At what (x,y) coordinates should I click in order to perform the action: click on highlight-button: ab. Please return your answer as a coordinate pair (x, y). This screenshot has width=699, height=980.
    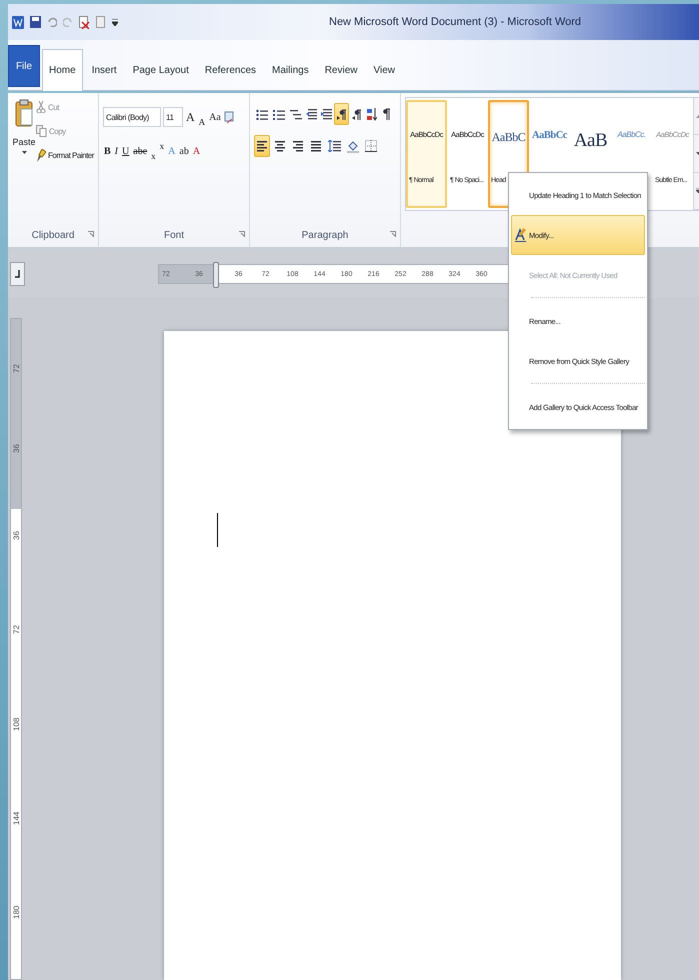
    Looking at the image, I should click on (184, 151).